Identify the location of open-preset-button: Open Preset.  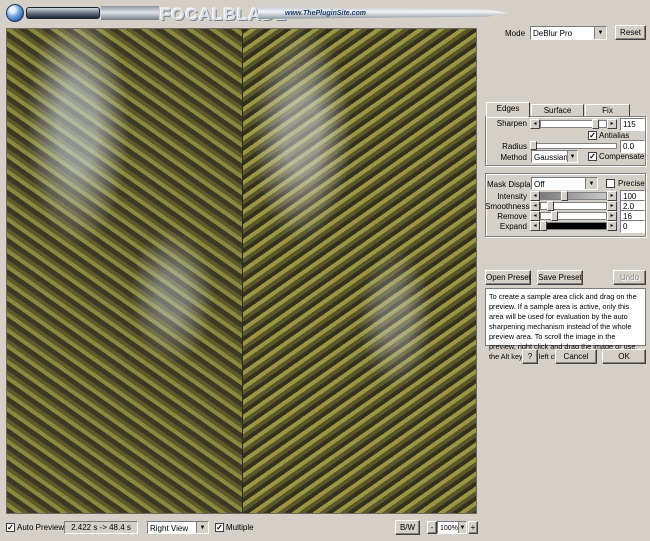
(508, 277).